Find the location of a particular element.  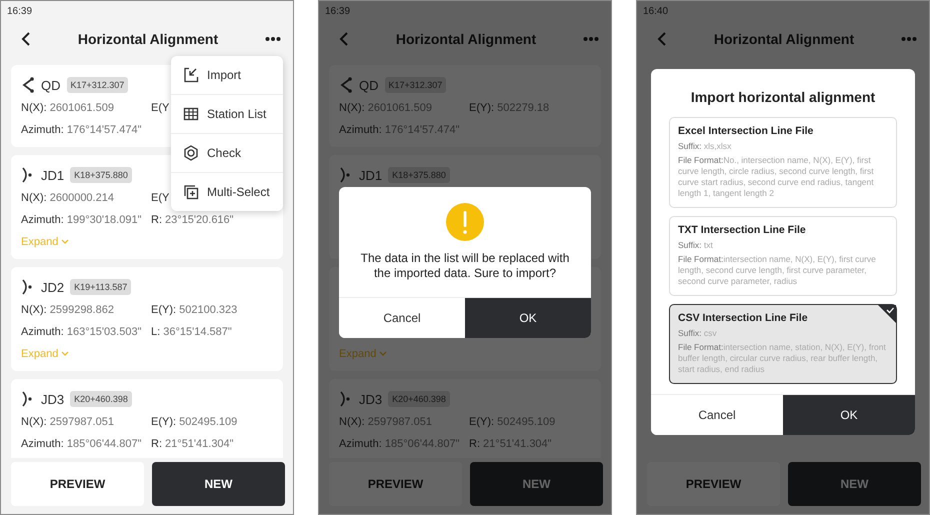

station-tag: K19+113.587 is located at coordinates (101, 287).